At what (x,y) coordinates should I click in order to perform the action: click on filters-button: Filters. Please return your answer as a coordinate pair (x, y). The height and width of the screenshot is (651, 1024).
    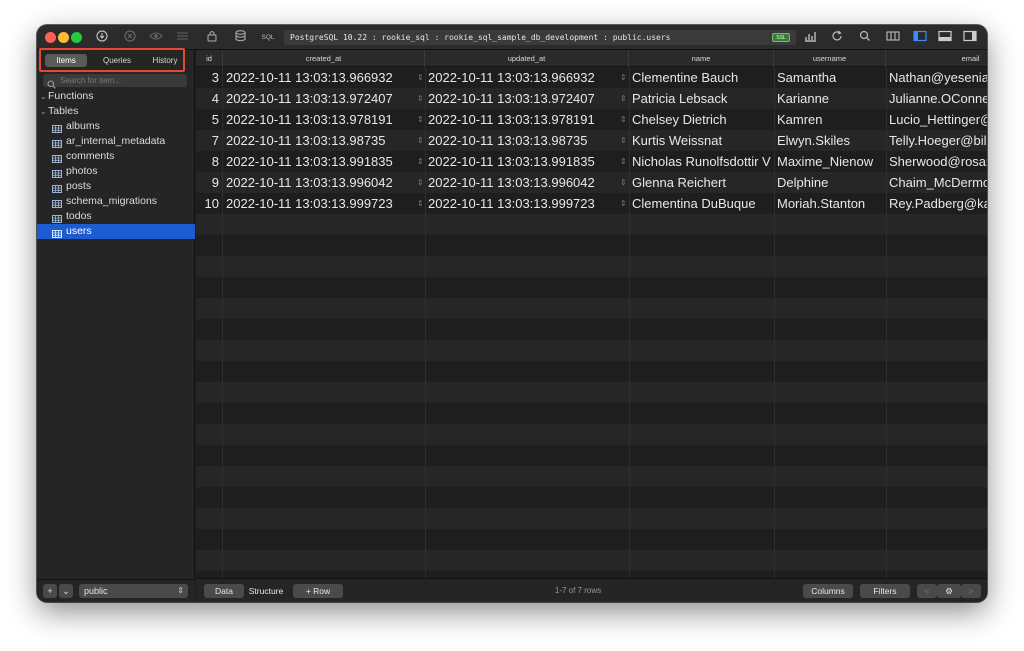
    Looking at the image, I should click on (885, 591).